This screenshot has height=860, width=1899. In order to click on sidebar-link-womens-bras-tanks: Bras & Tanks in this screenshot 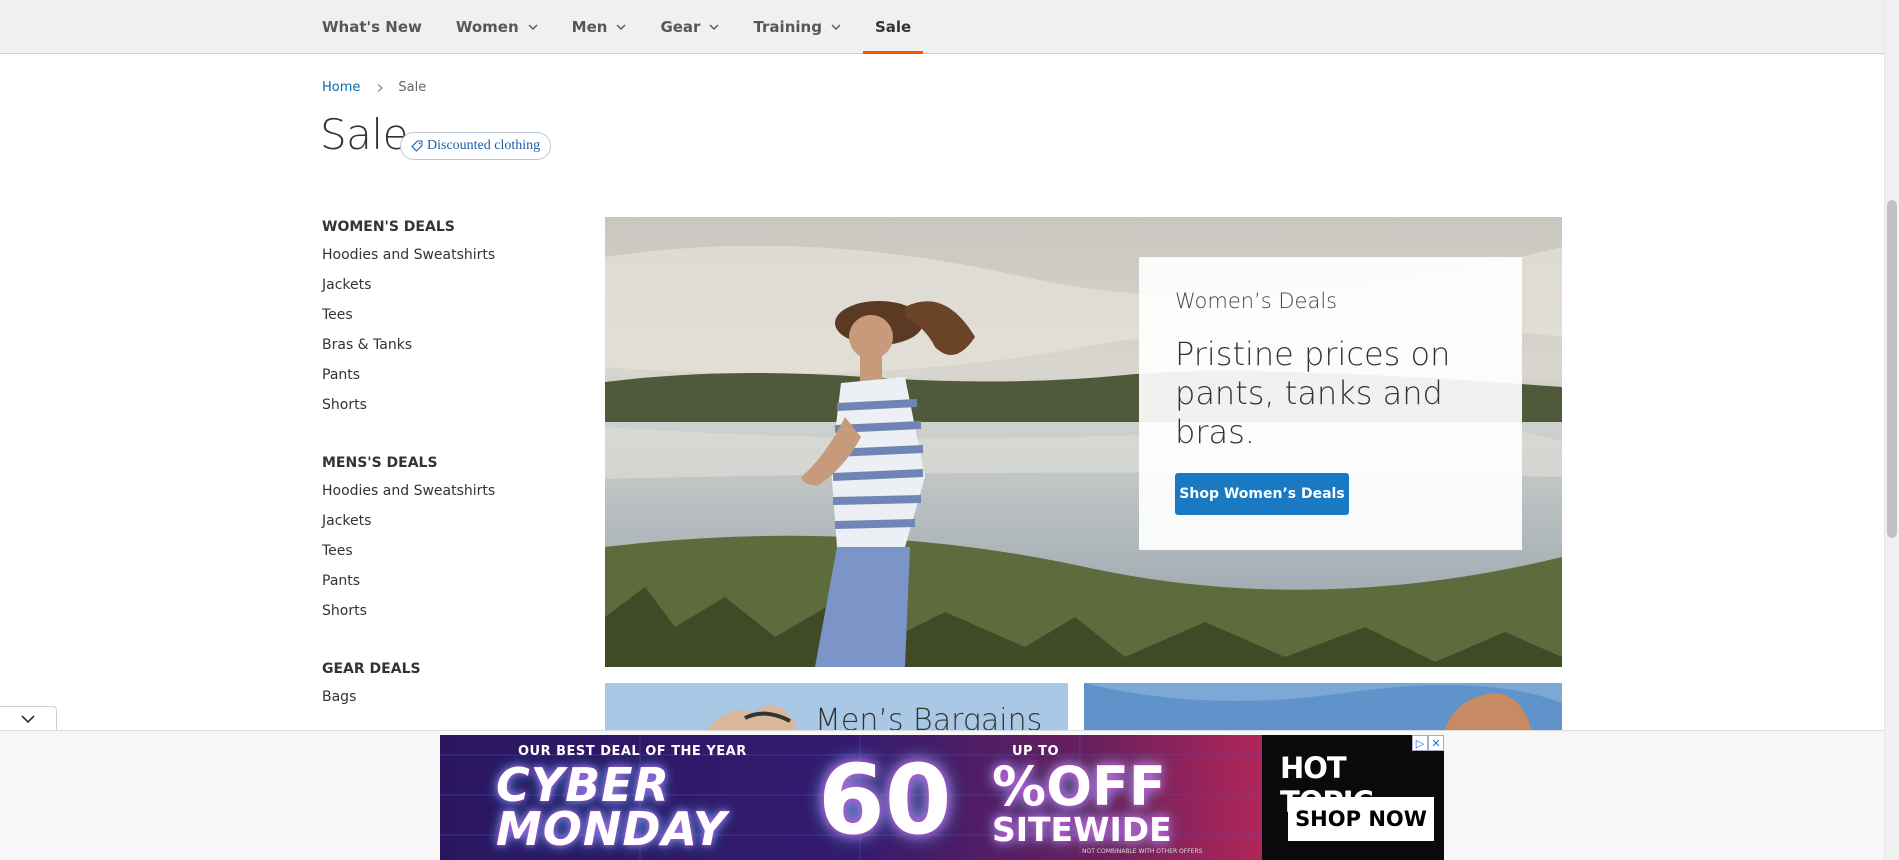, I will do `click(447, 345)`.